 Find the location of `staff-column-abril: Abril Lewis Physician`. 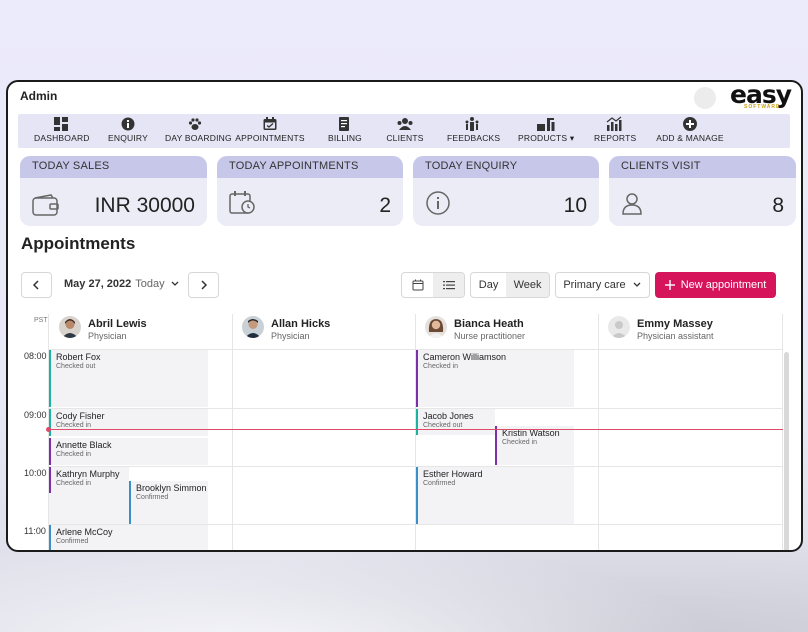

staff-column-abril: Abril Lewis Physician is located at coordinates (144, 332).